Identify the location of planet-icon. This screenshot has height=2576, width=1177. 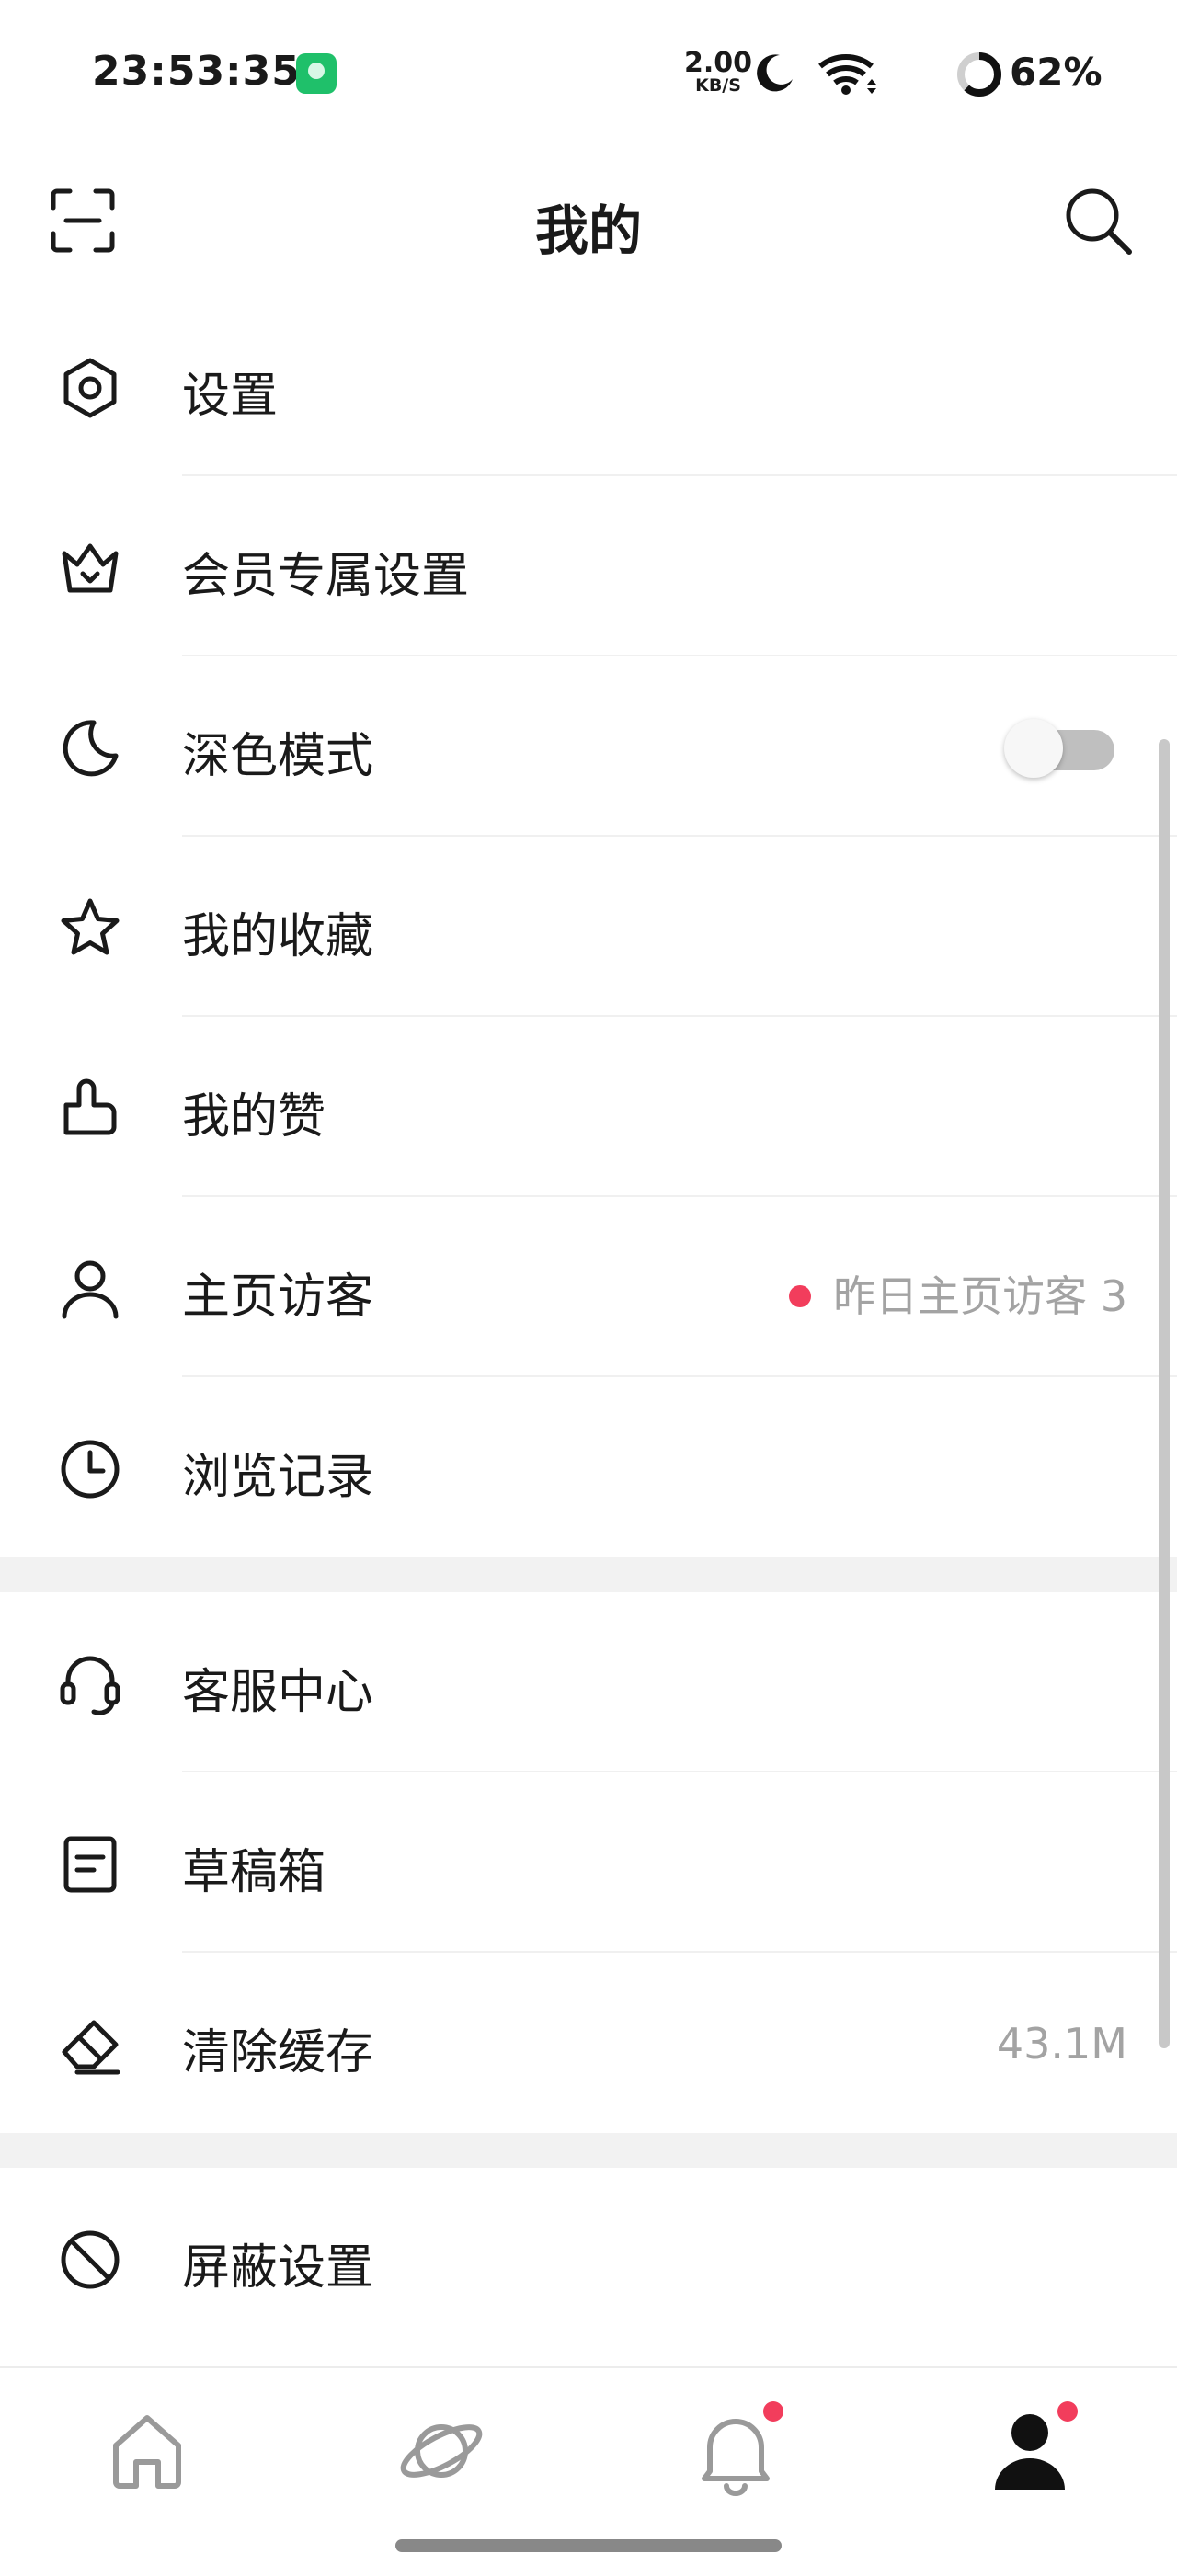
(442, 2451).